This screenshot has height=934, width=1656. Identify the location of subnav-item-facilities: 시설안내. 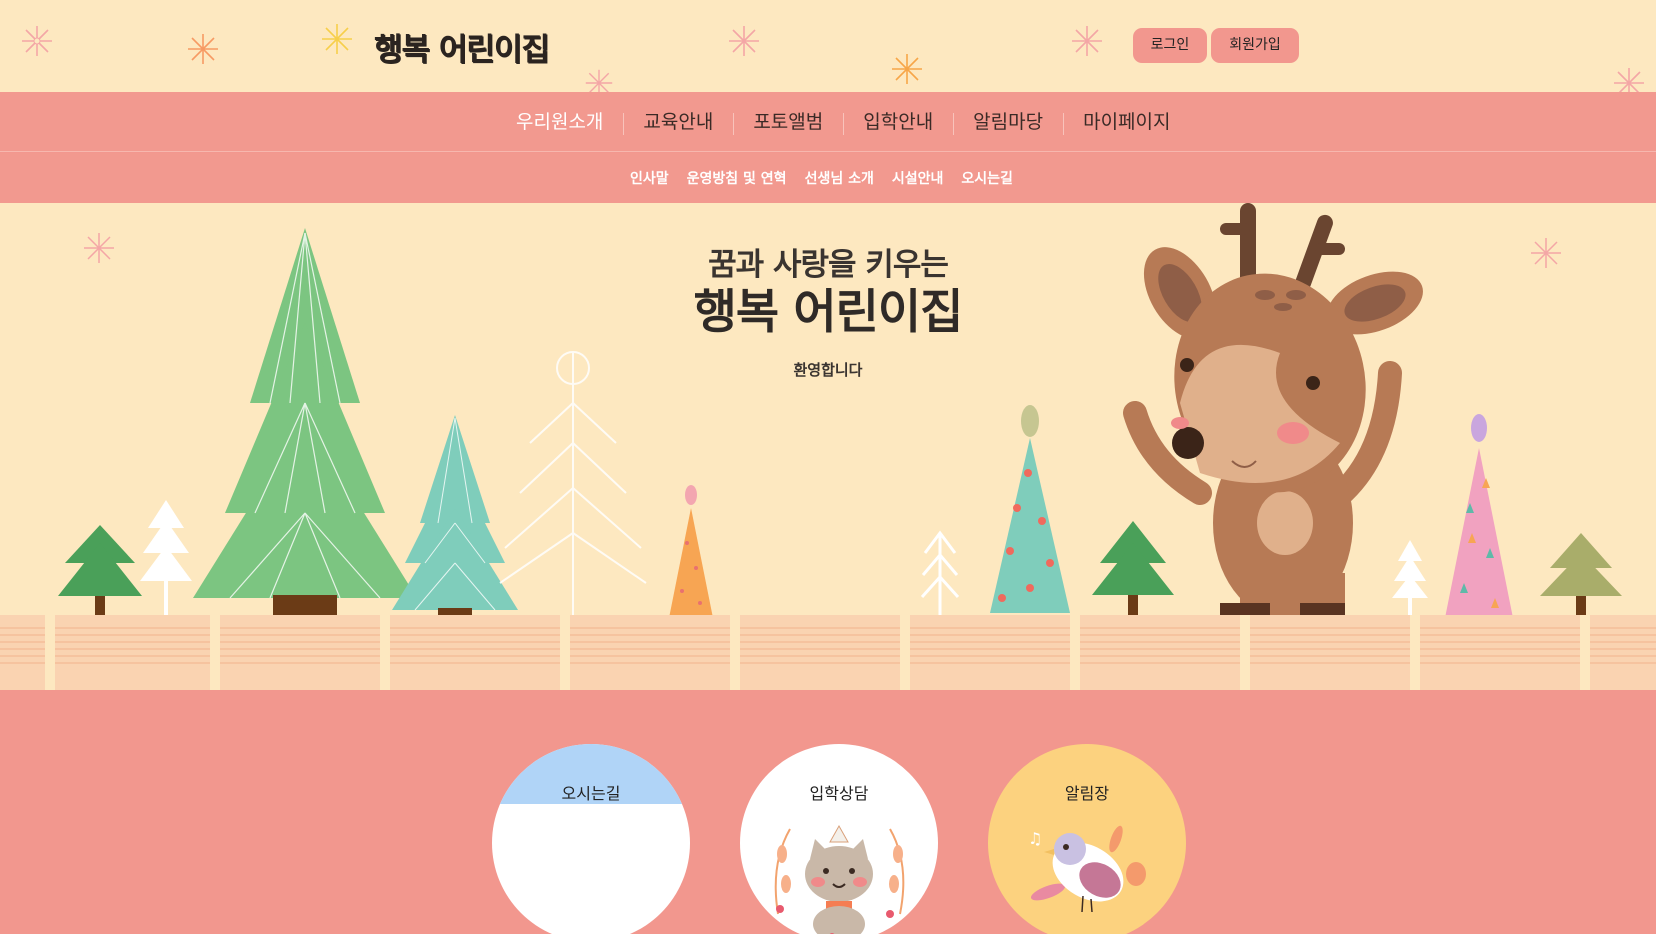
(918, 178).